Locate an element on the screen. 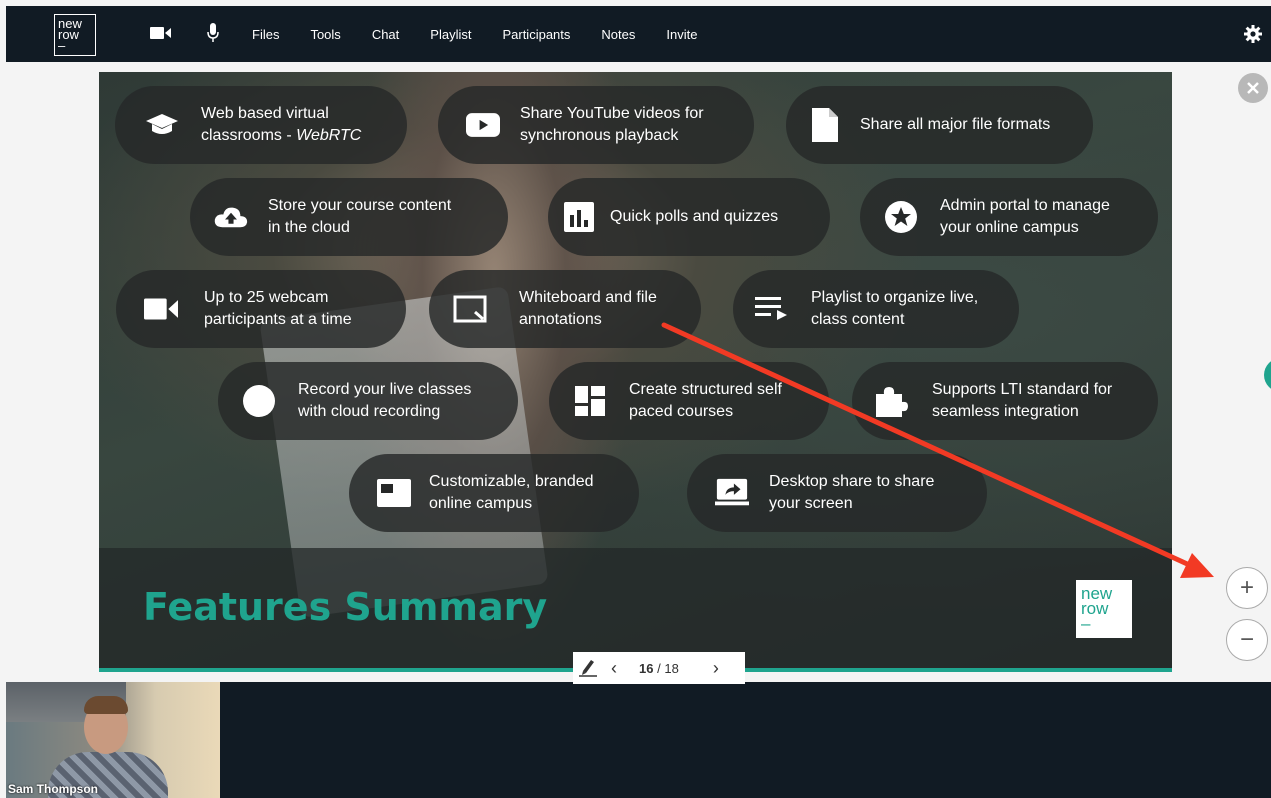  chevron-right-icon: › is located at coordinates (716, 668).